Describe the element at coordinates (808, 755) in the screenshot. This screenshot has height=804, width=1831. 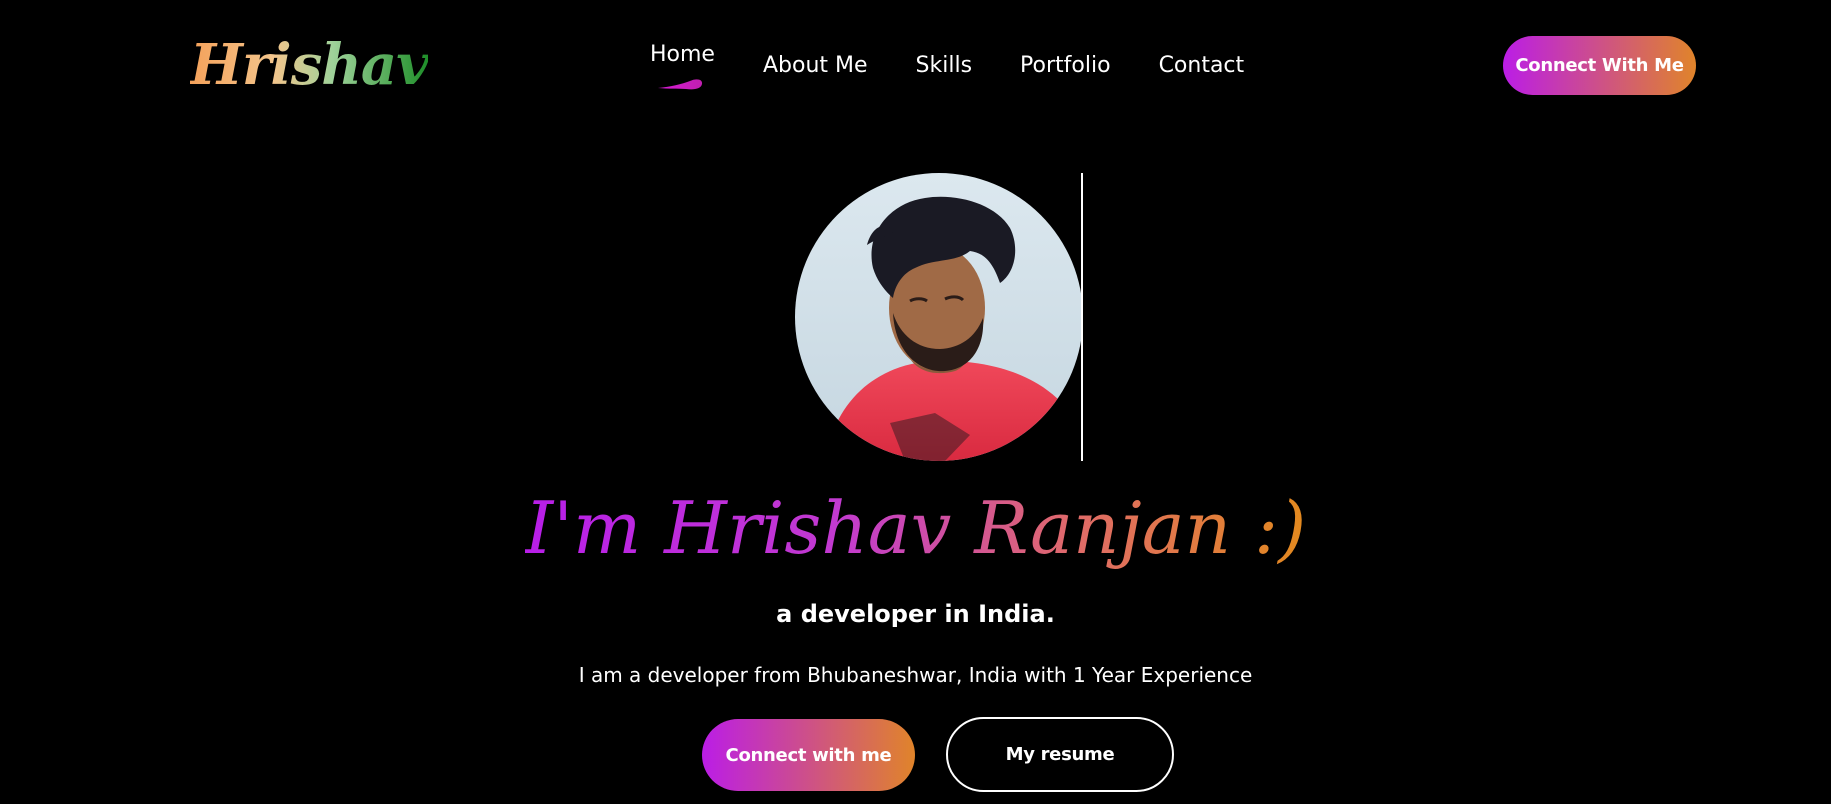
I see `connect-with-me-button: Connect with me` at that location.